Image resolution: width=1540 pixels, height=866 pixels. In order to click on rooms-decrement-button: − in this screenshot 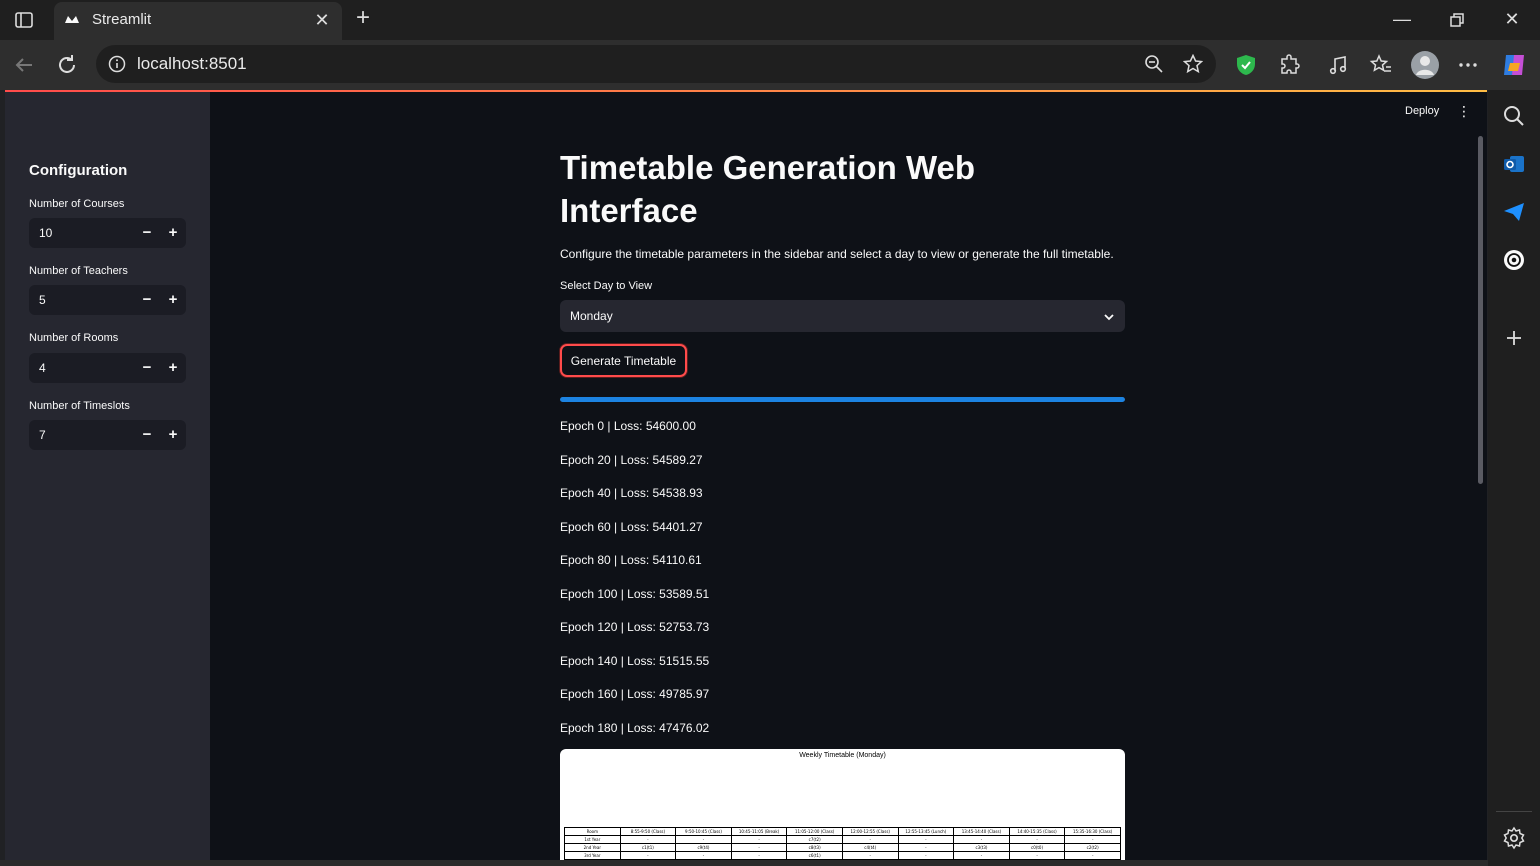, I will do `click(147, 368)`.